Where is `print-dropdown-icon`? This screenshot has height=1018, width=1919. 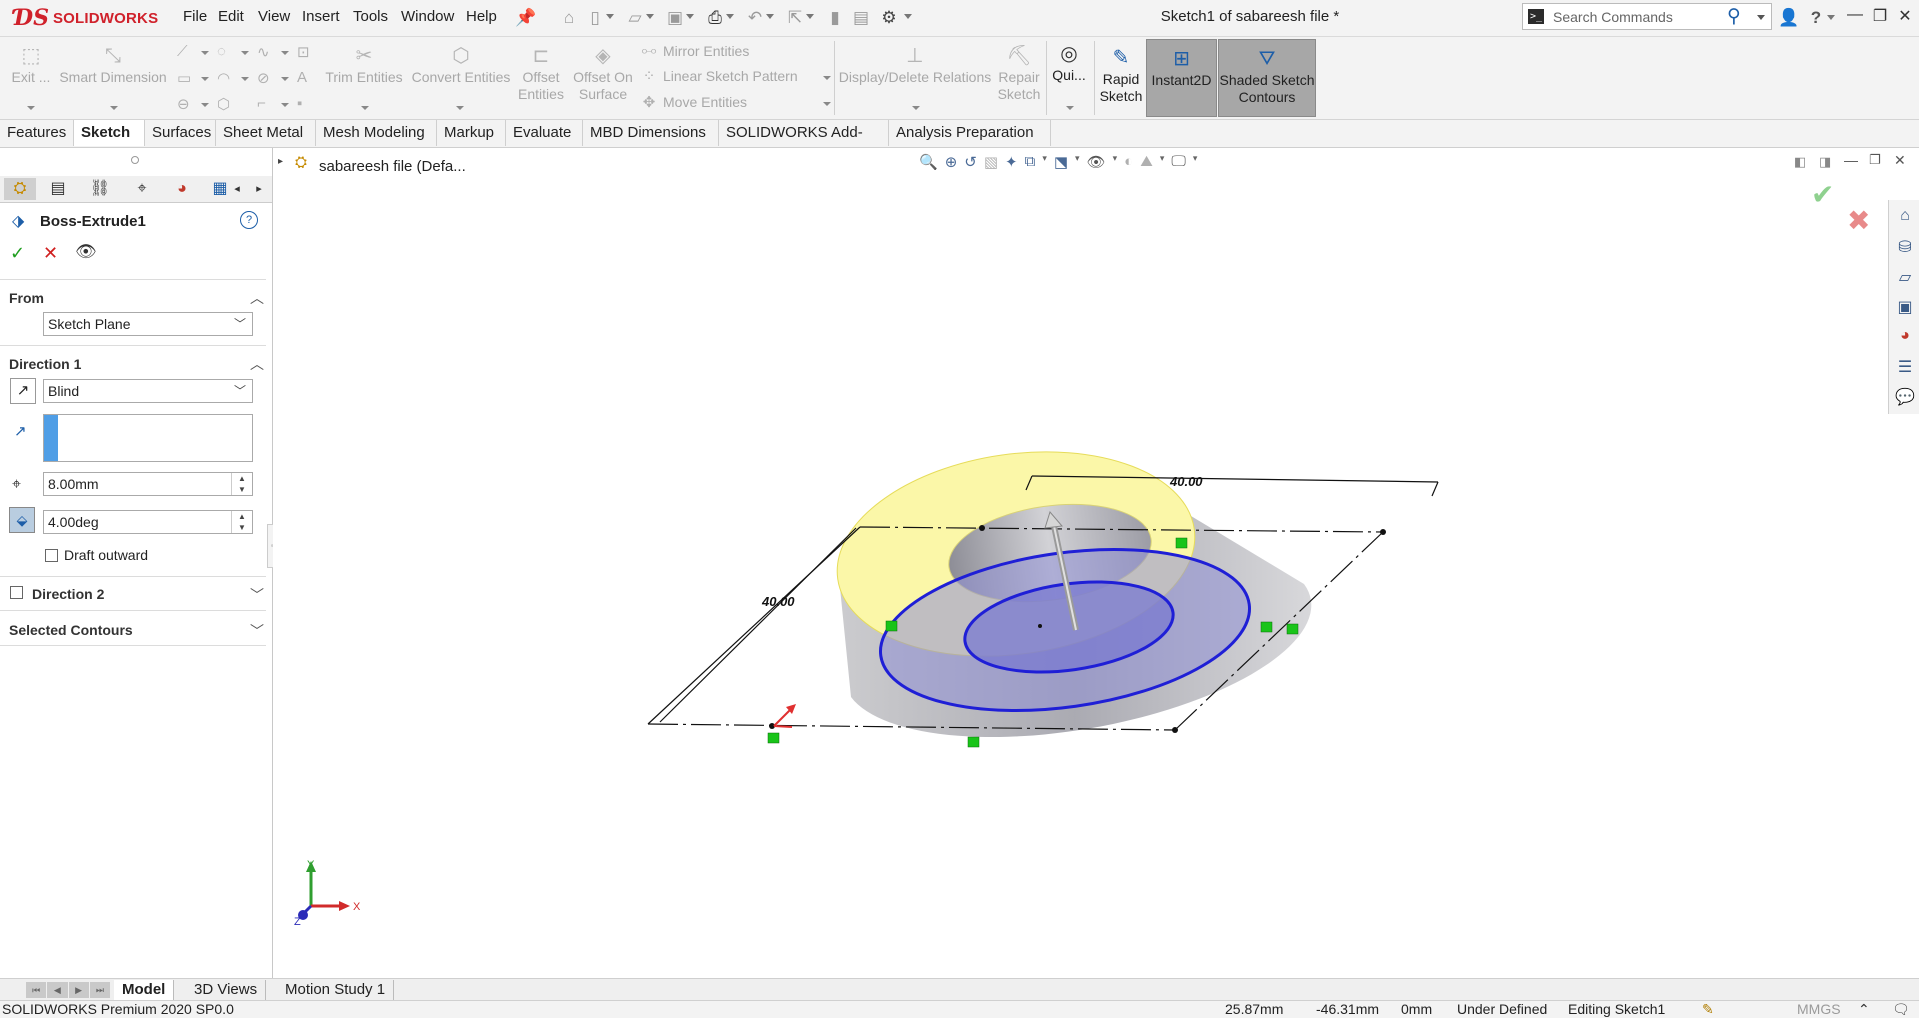
print-dropdown-icon is located at coordinates (730, 16).